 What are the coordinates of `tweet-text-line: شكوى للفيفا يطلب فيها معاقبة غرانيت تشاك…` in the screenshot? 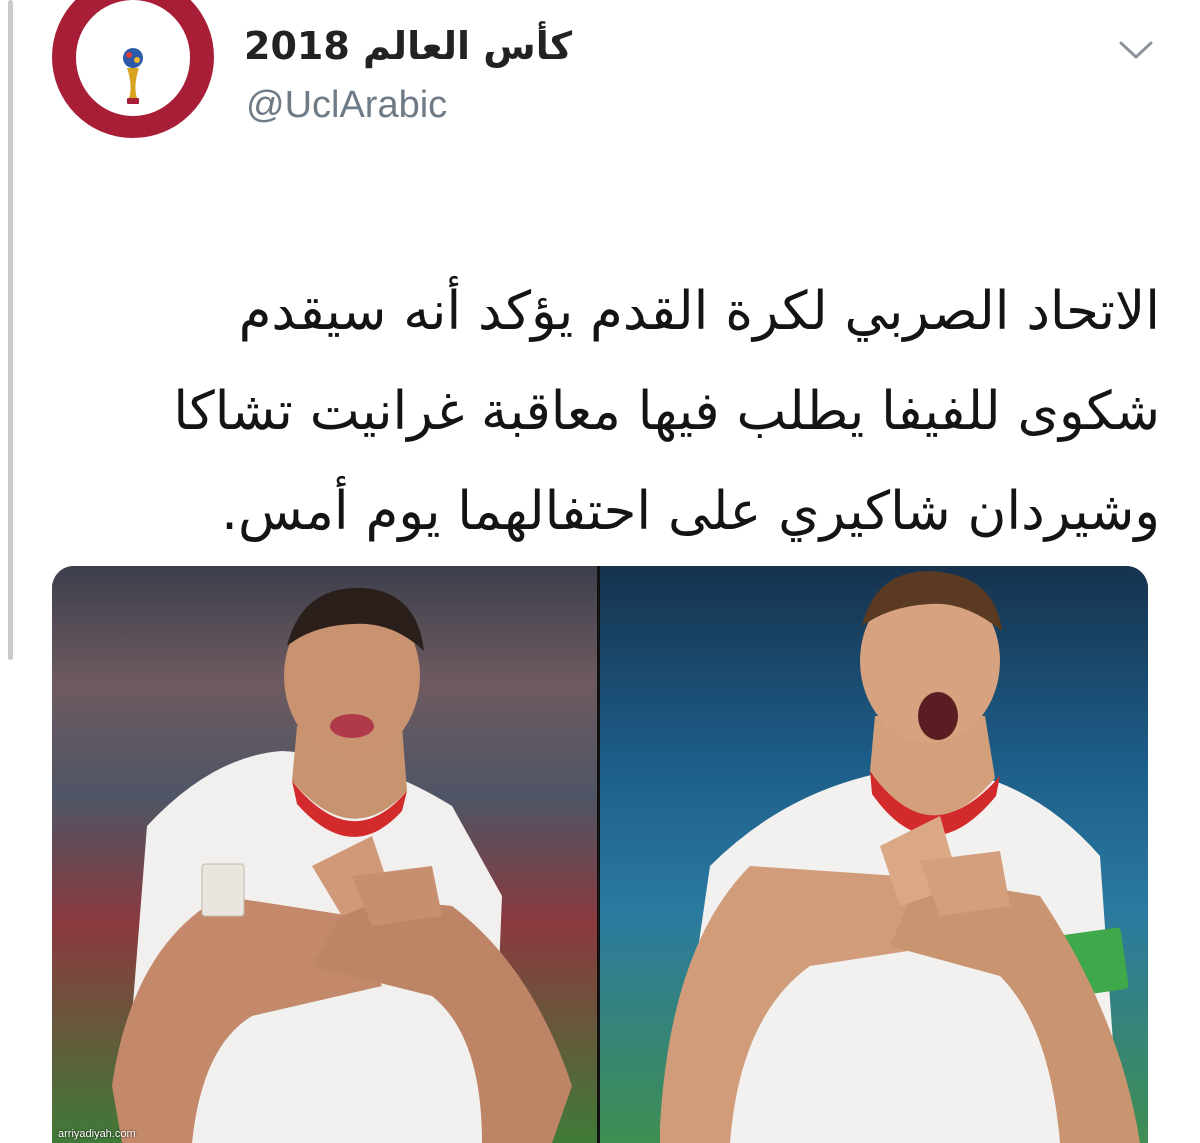 It's located at (666, 411).